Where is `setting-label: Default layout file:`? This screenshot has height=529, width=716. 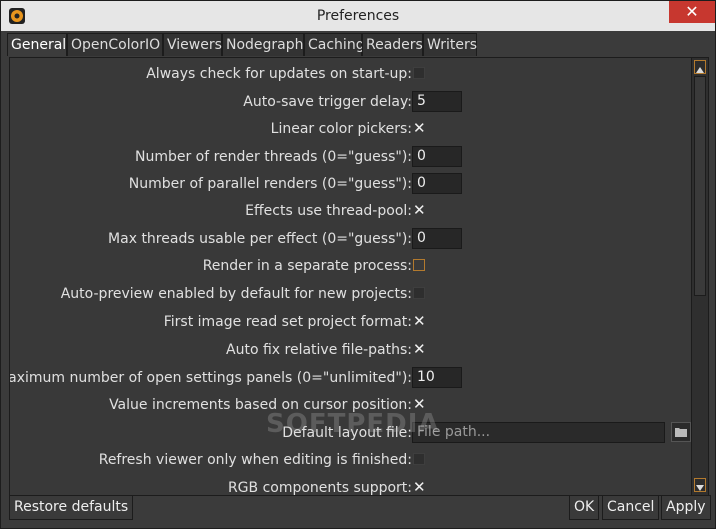 setting-label: Default layout file: is located at coordinates (347, 433).